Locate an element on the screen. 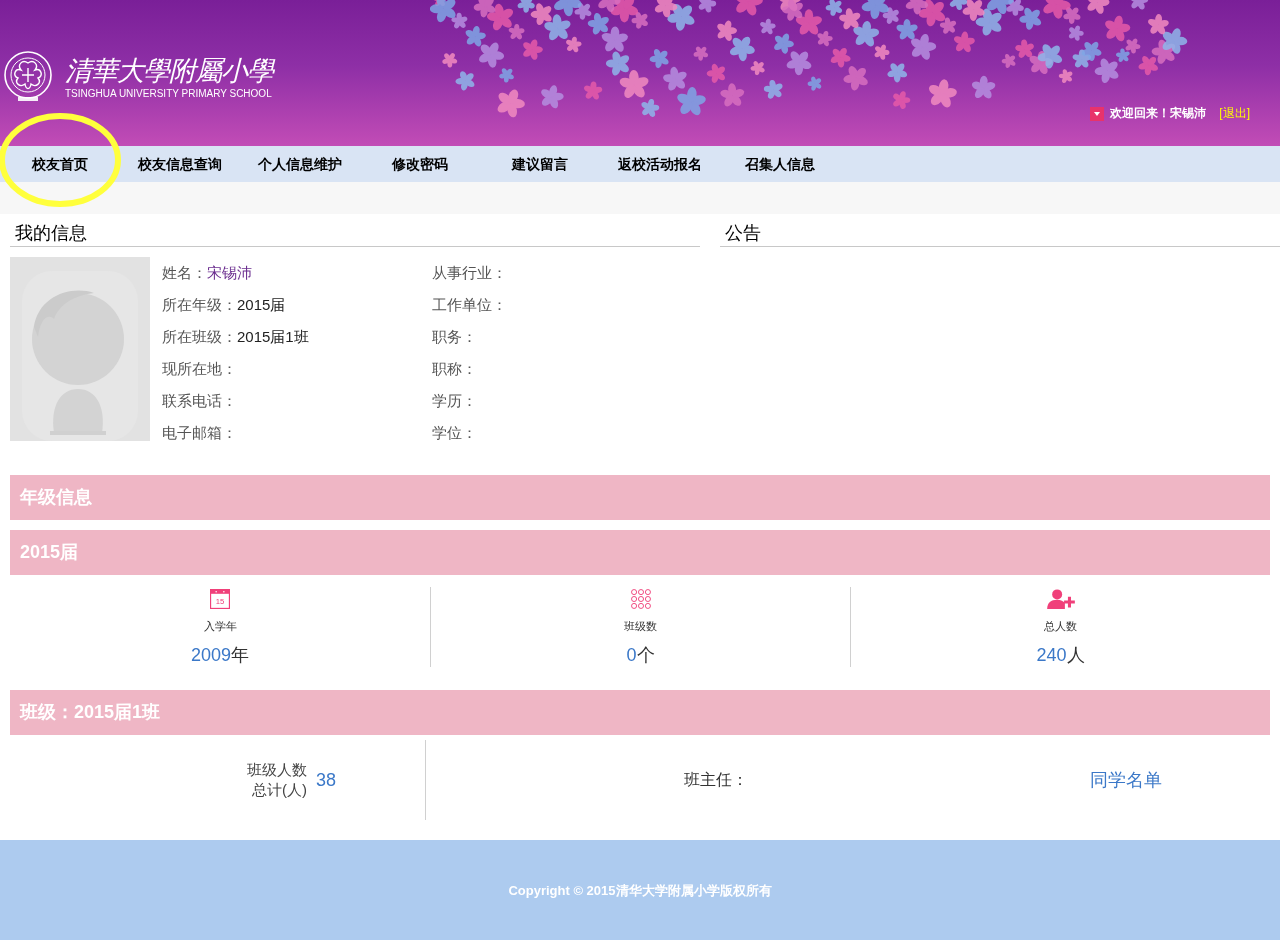  stat-label: 班级数 is located at coordinates (640, 626).